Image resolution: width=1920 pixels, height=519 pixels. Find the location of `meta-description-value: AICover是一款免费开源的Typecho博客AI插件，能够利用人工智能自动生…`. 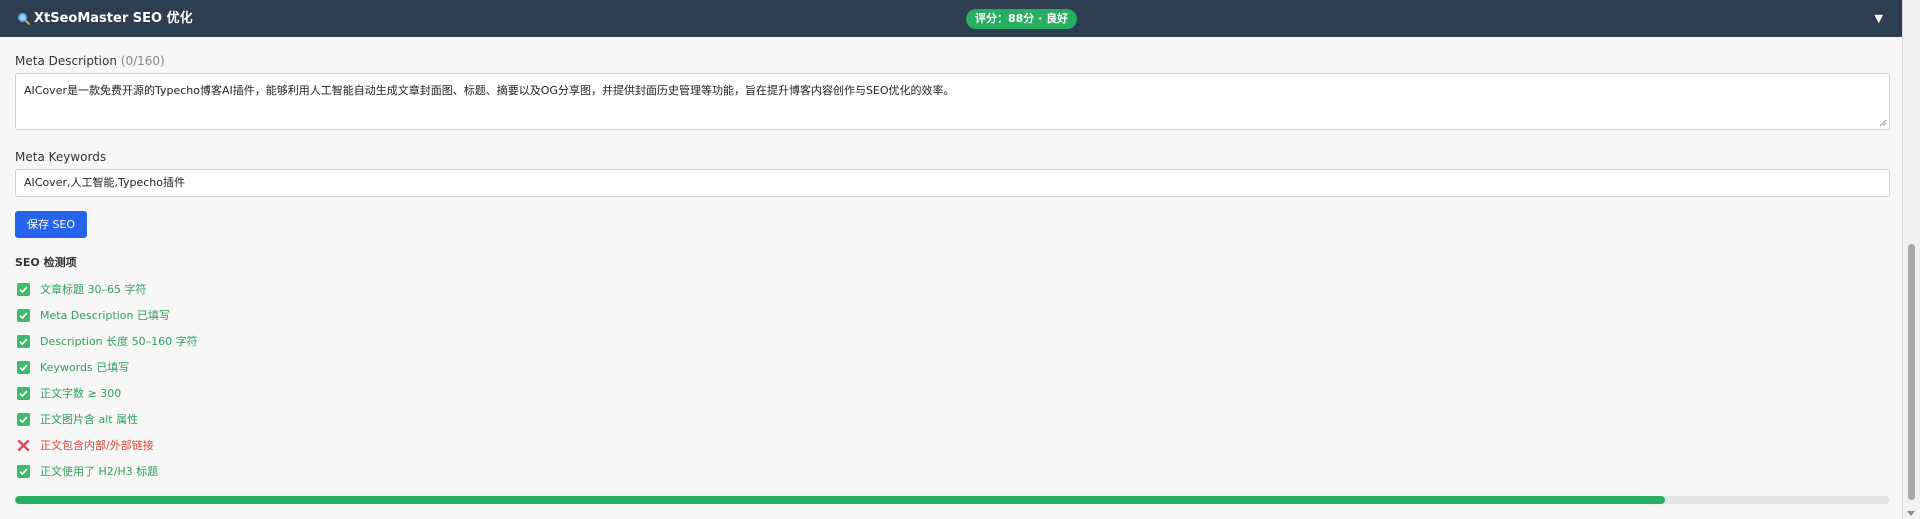

meta-description-value: AICover是一款免费开源的Typecho博客AI插件，能够利用人工智能自动生… is located at coordinates (489, 90).